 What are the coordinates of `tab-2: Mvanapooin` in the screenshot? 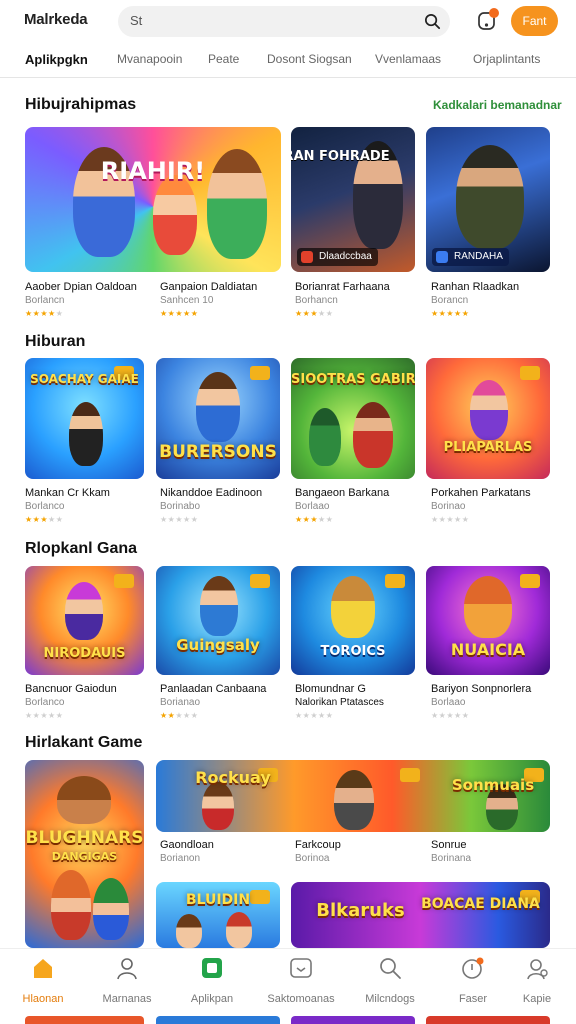 It's located at (149, 59).